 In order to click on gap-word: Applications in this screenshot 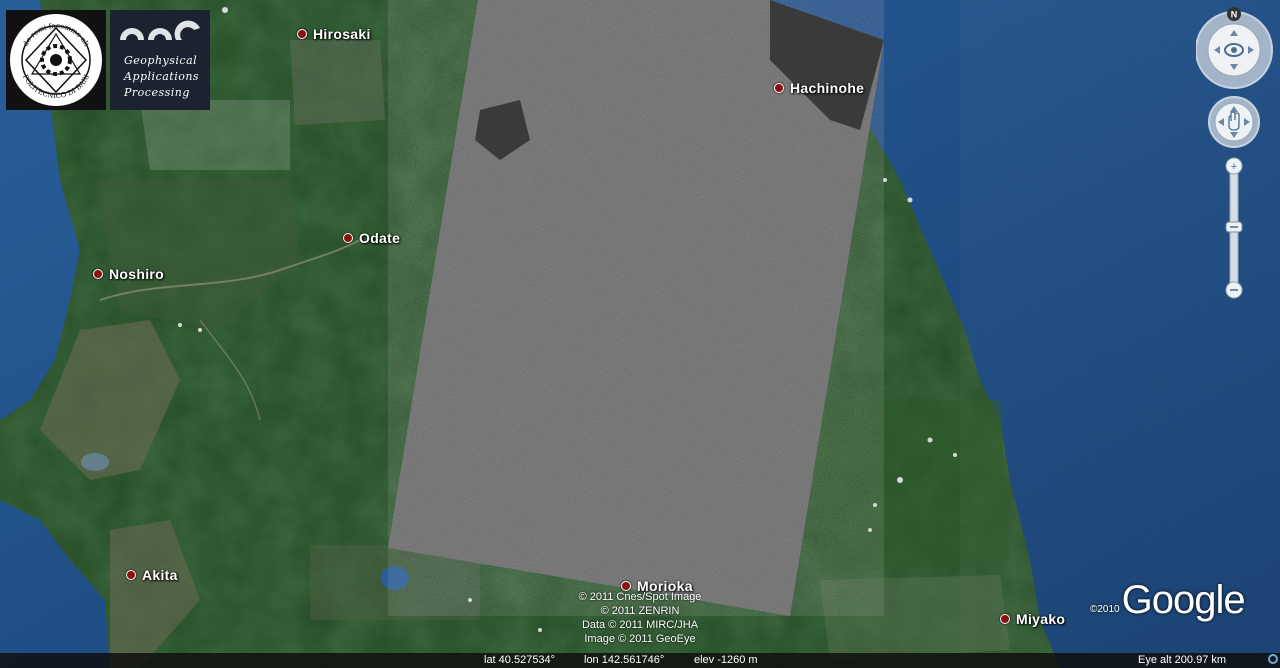, I will do `click(162, 76)`.